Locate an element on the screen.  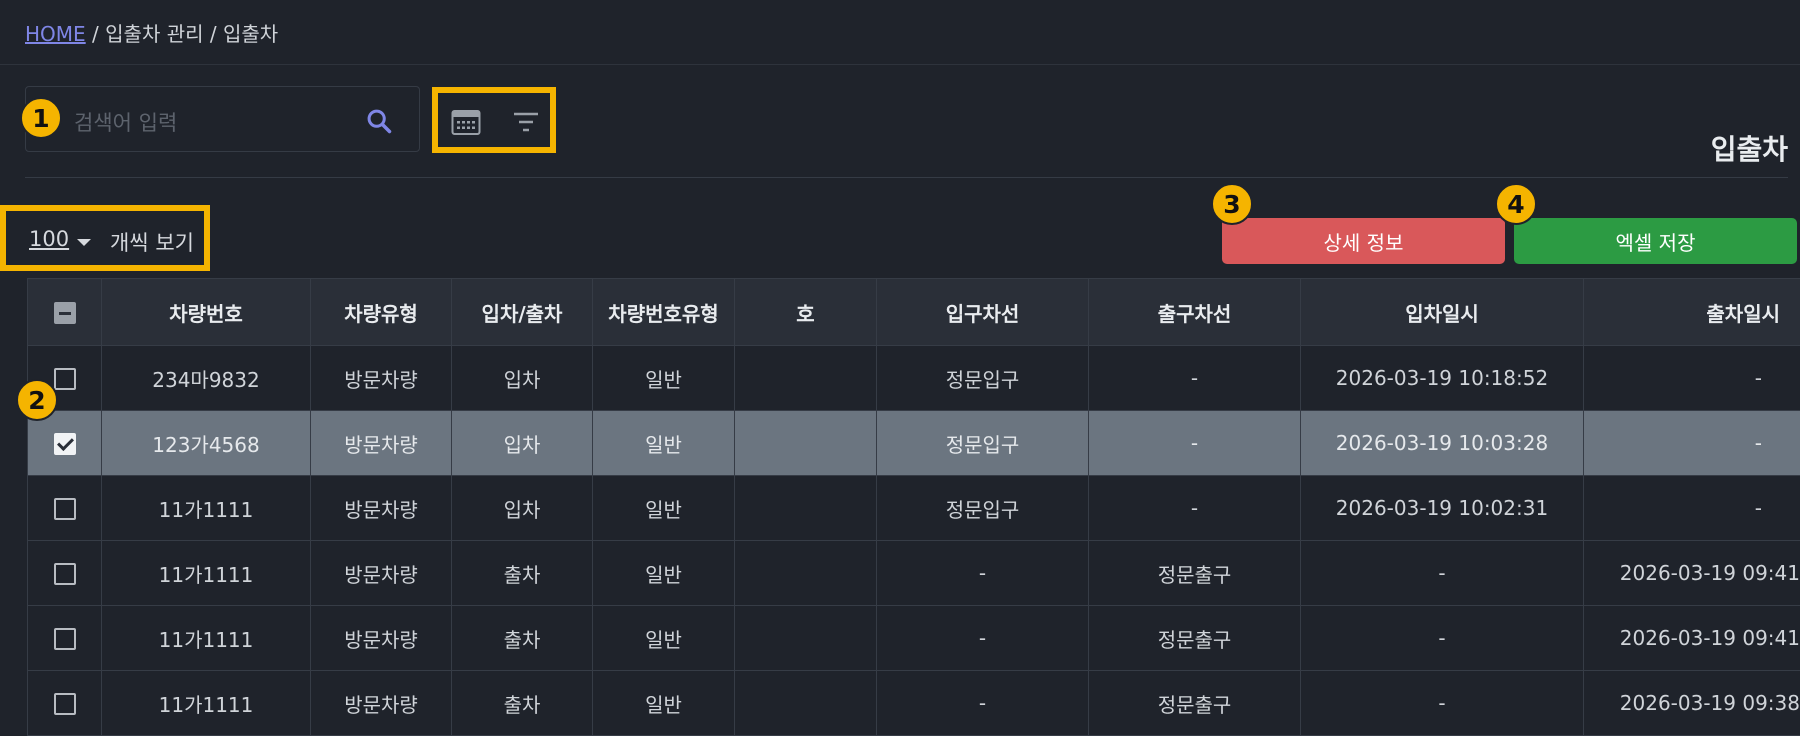
select-all-checkbox is located at coordinates (65, 313).